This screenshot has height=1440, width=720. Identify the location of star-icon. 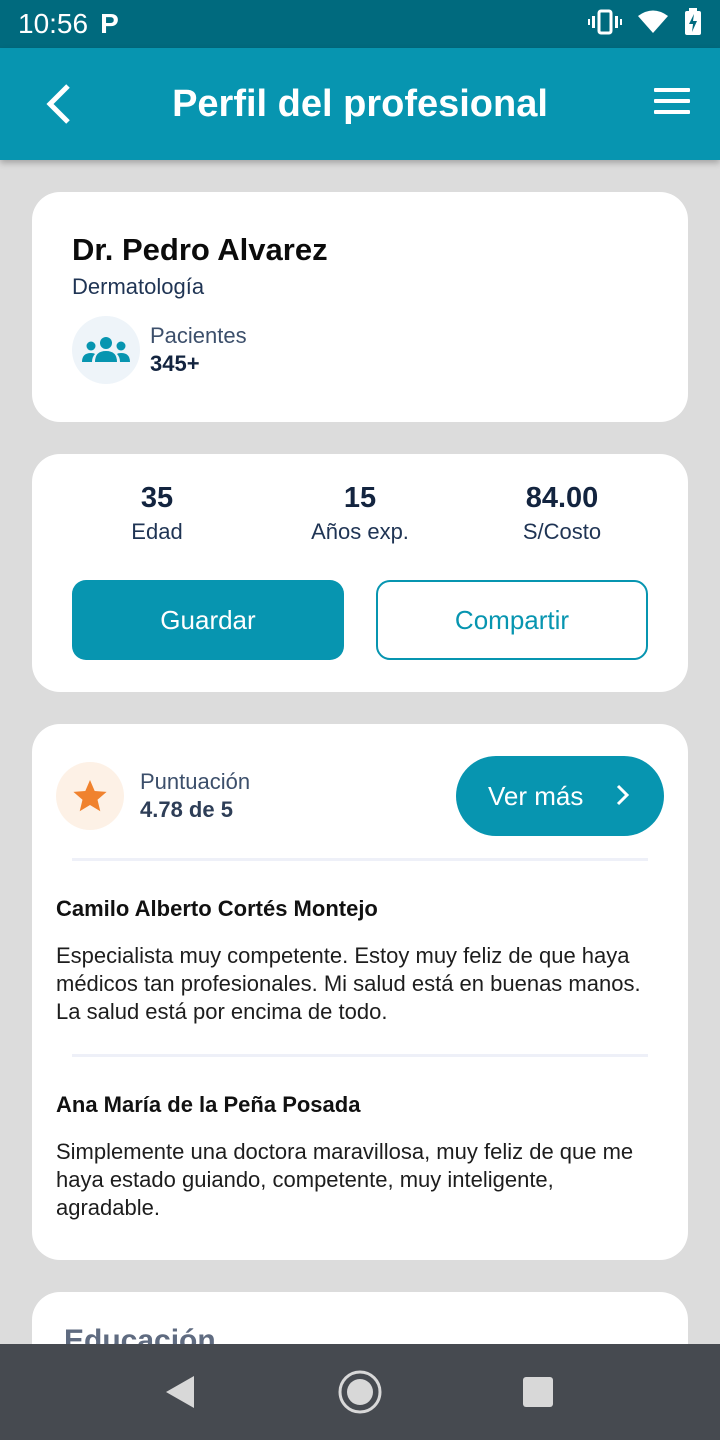
(90, 796).